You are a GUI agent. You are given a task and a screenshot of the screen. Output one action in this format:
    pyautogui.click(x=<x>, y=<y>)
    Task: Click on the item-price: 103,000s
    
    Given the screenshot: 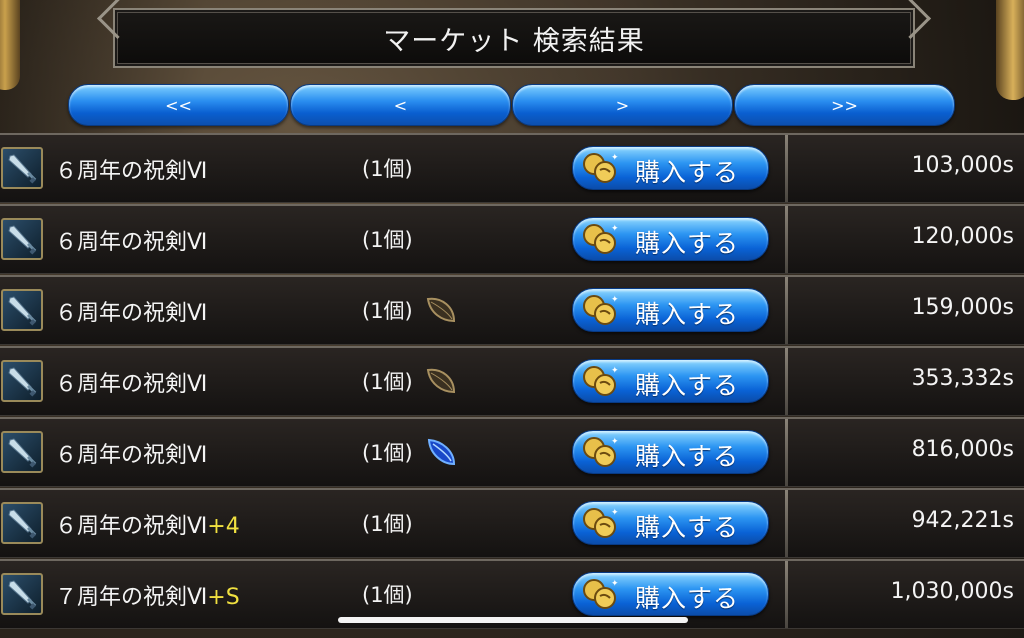 What is the action you would take?
    pyautogui.click(x=962, y=165)
    